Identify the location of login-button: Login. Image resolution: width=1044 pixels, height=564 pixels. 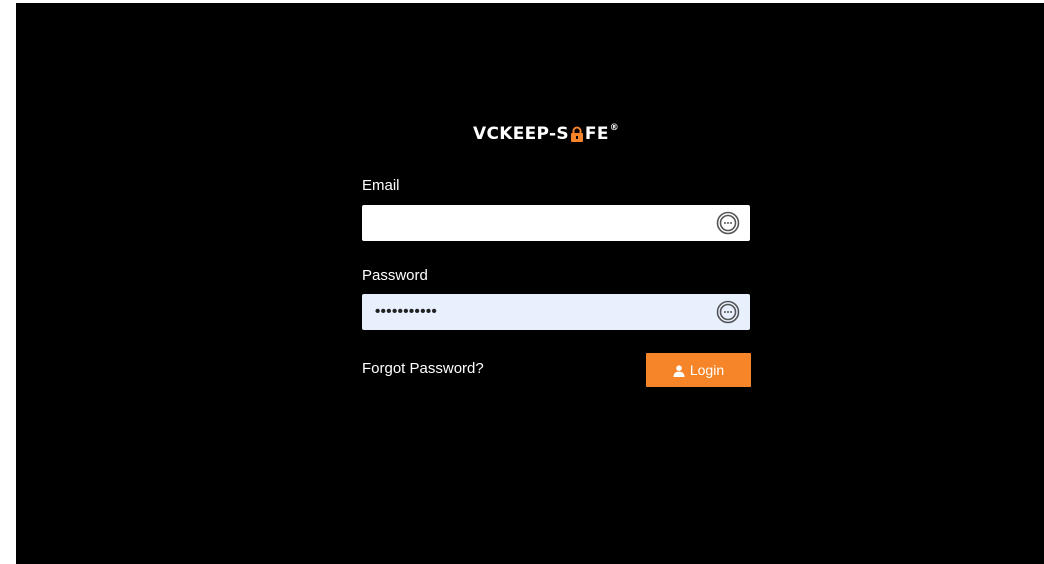
(698, 370).